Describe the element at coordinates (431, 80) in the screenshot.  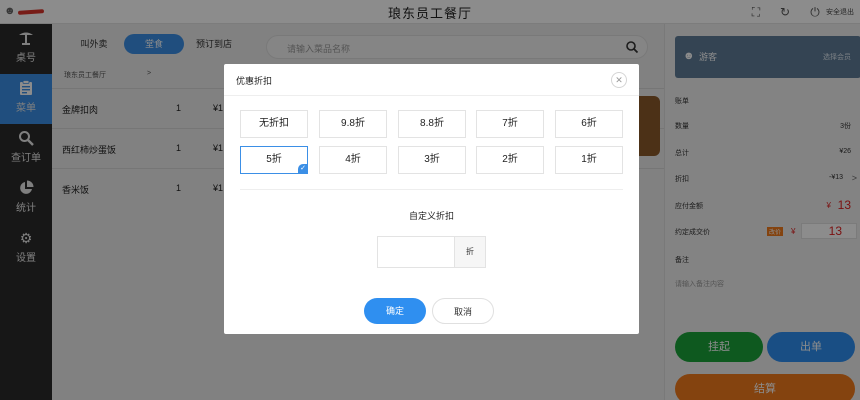
I see `dialog-header: 优惠折扣 ✕` at that location.